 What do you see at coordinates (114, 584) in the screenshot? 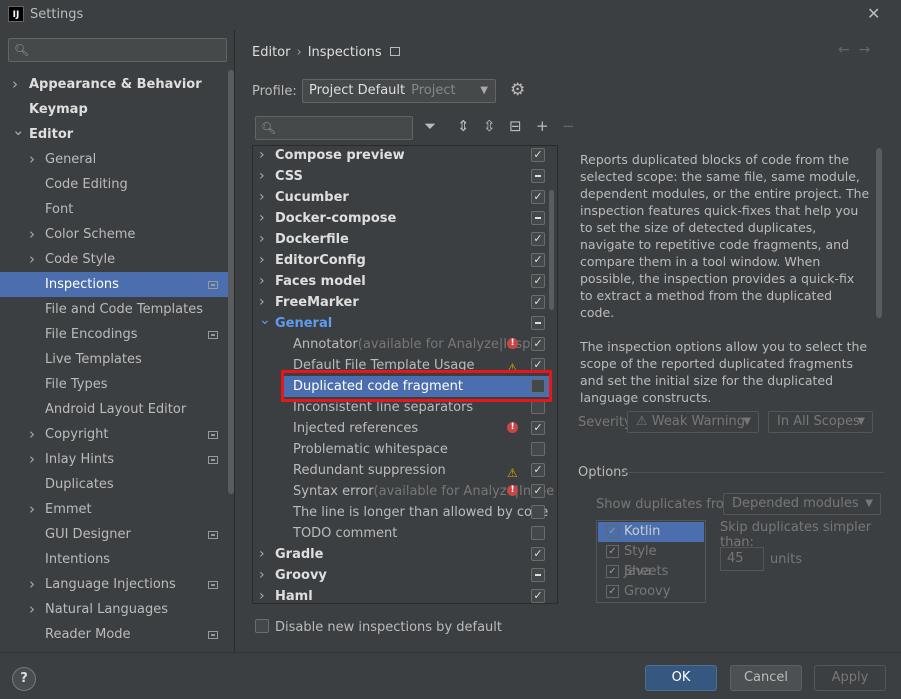
I see `sidebar-item-language-injections: › Language Injections` at bounding box center [114, 584].